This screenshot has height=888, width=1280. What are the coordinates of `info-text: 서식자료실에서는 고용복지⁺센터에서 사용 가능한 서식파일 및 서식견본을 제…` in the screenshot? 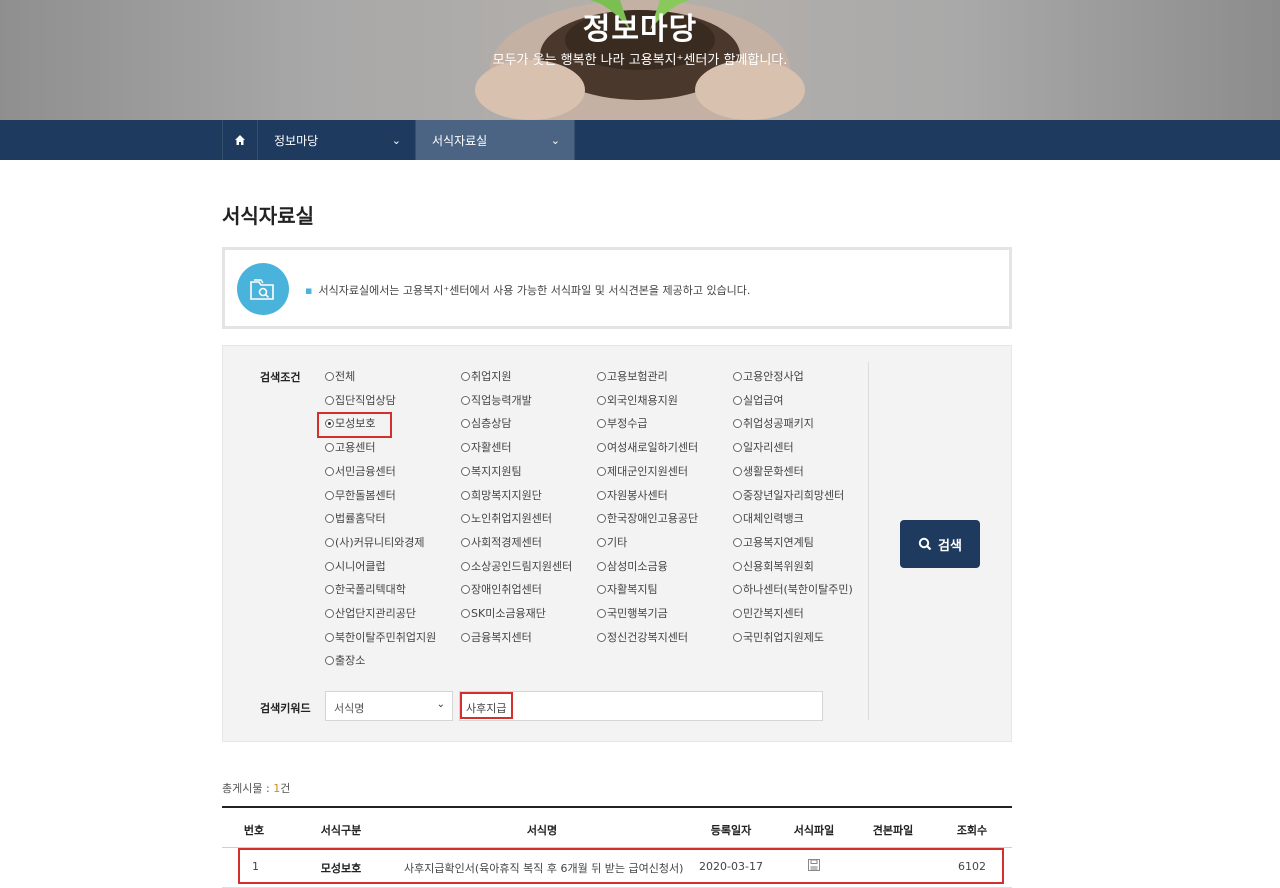 It's located at (534, 290).